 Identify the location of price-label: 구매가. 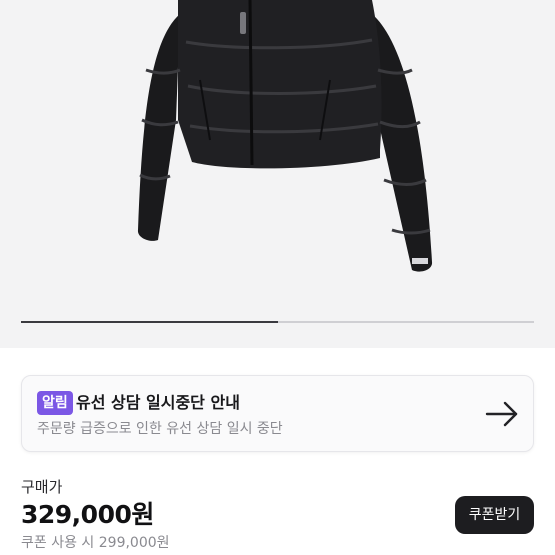
(42, 487).